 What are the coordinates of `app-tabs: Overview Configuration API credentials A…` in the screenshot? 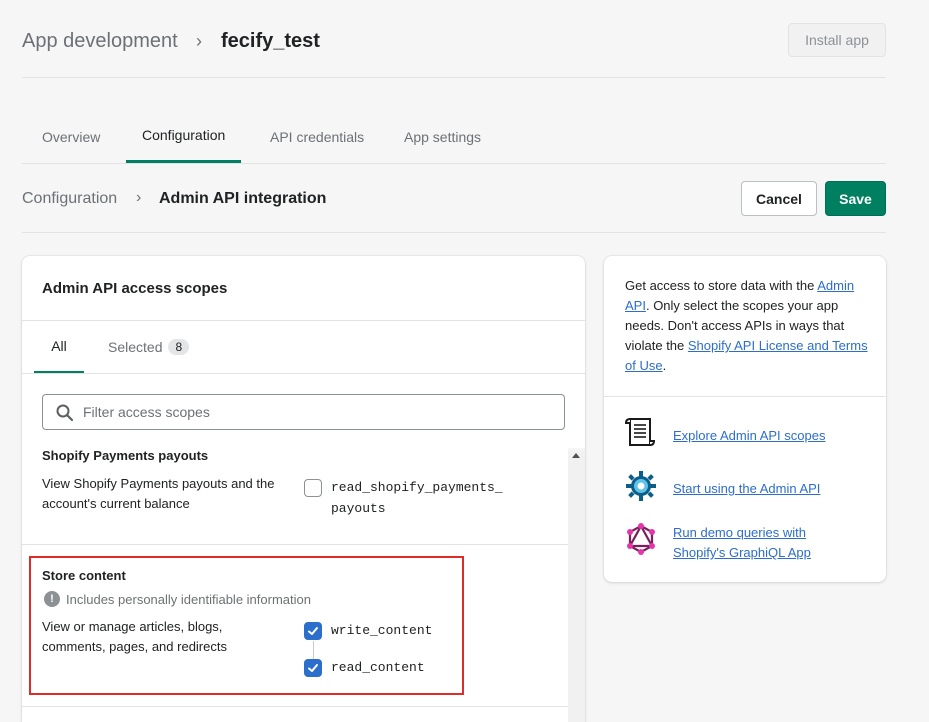 It's located at (454, 140).